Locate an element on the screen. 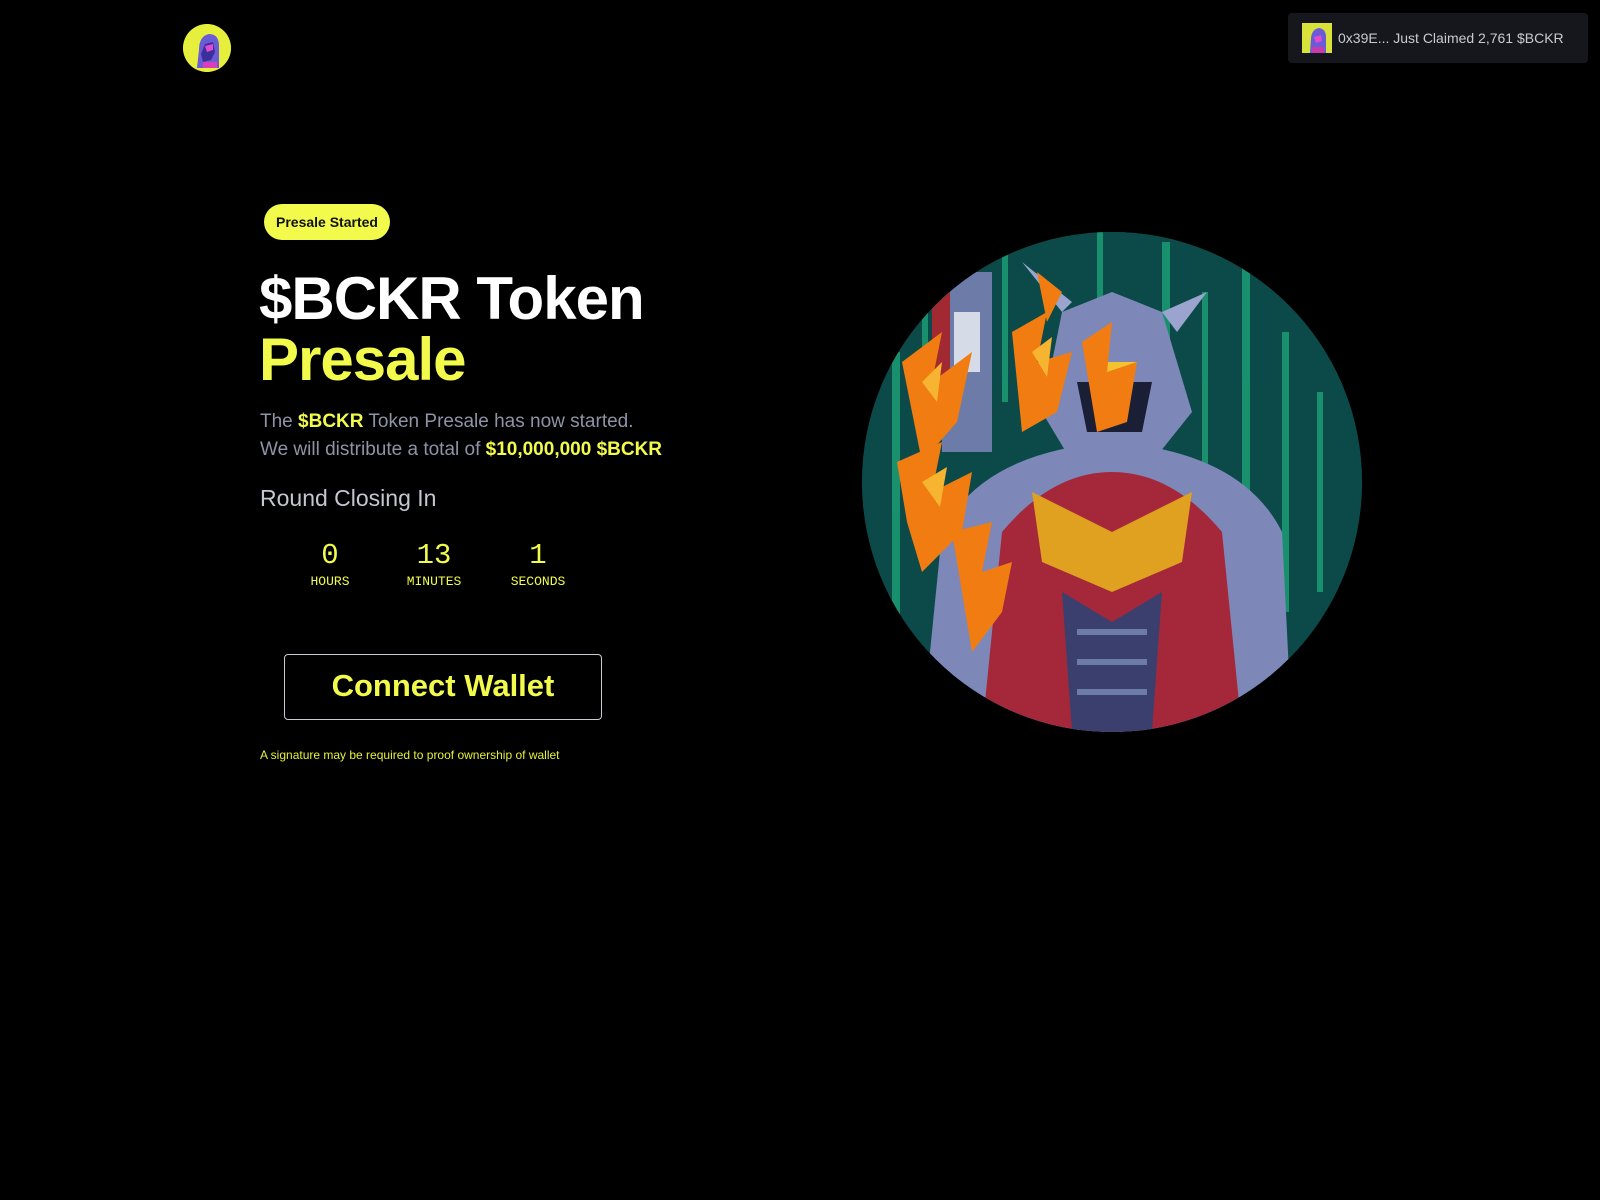 This screenshot has height=1200, width=1600. title-line-token: $BCKR Token is located at coordinates (452, 298).